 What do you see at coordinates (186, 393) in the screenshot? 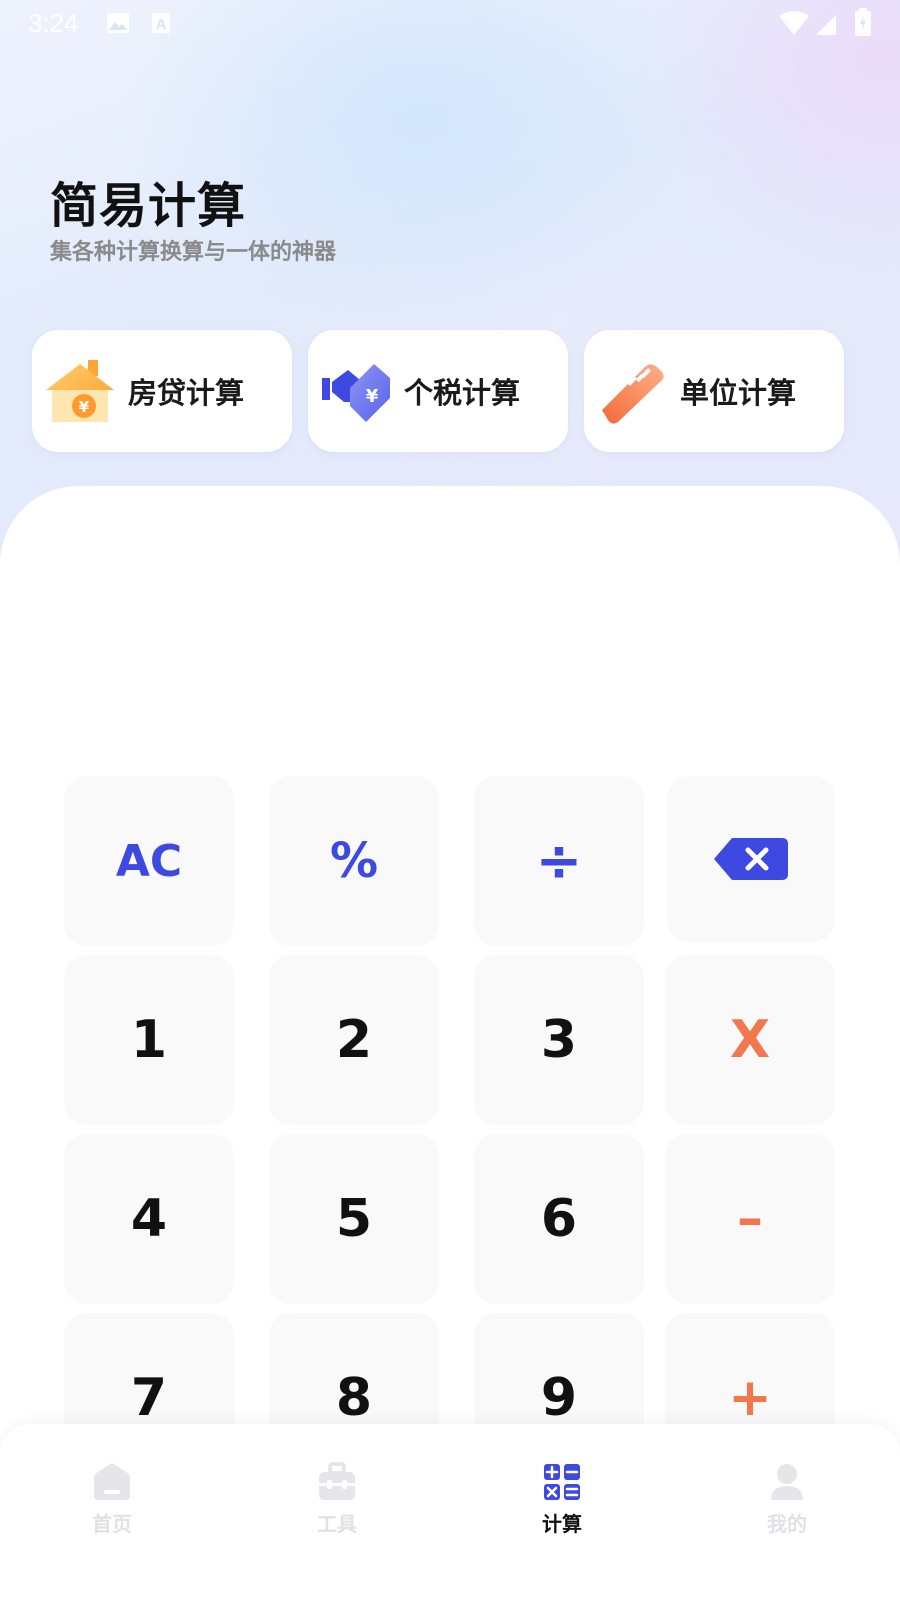
I see `mortgage-calculator-label: 房贷计算` at bounding box center [186, 393].